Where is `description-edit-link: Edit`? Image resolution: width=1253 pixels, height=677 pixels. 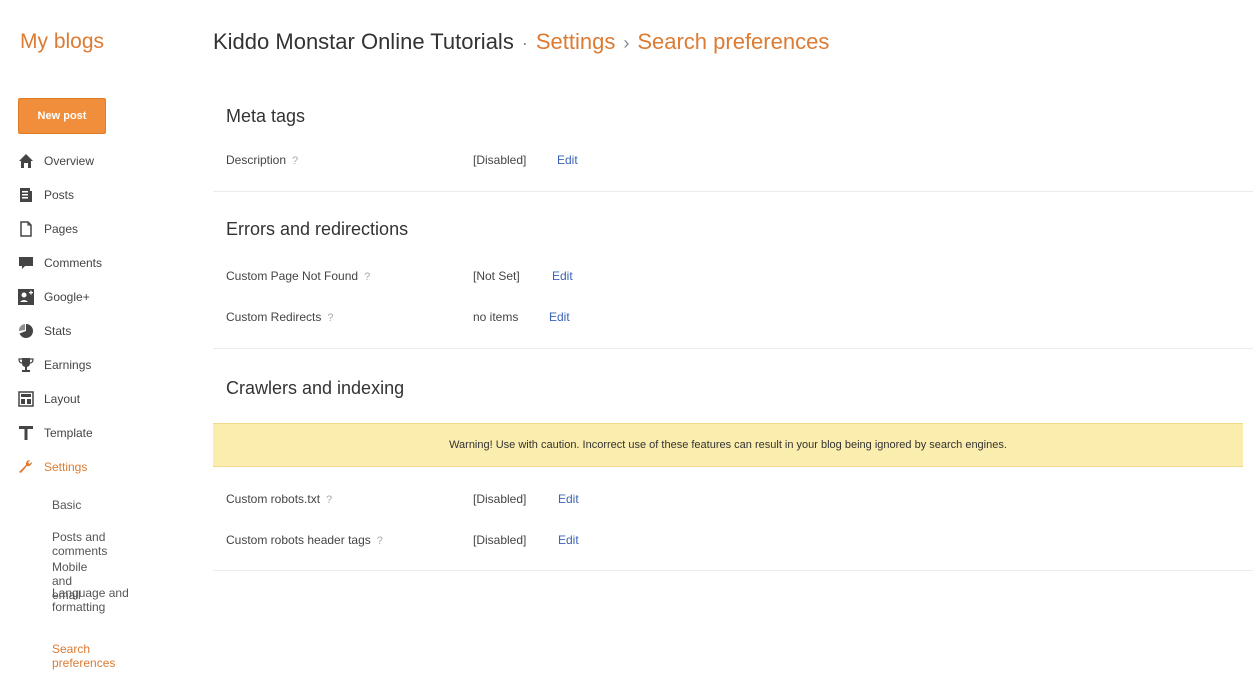
description-edit-link: Edit is located at coordinates (567, 160).